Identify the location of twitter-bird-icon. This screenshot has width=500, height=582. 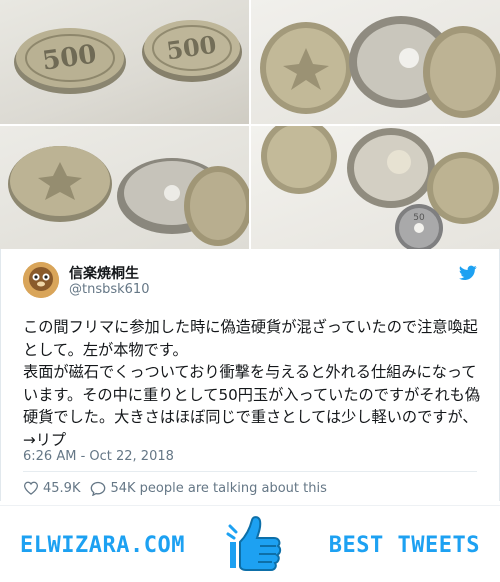
(468, 273).